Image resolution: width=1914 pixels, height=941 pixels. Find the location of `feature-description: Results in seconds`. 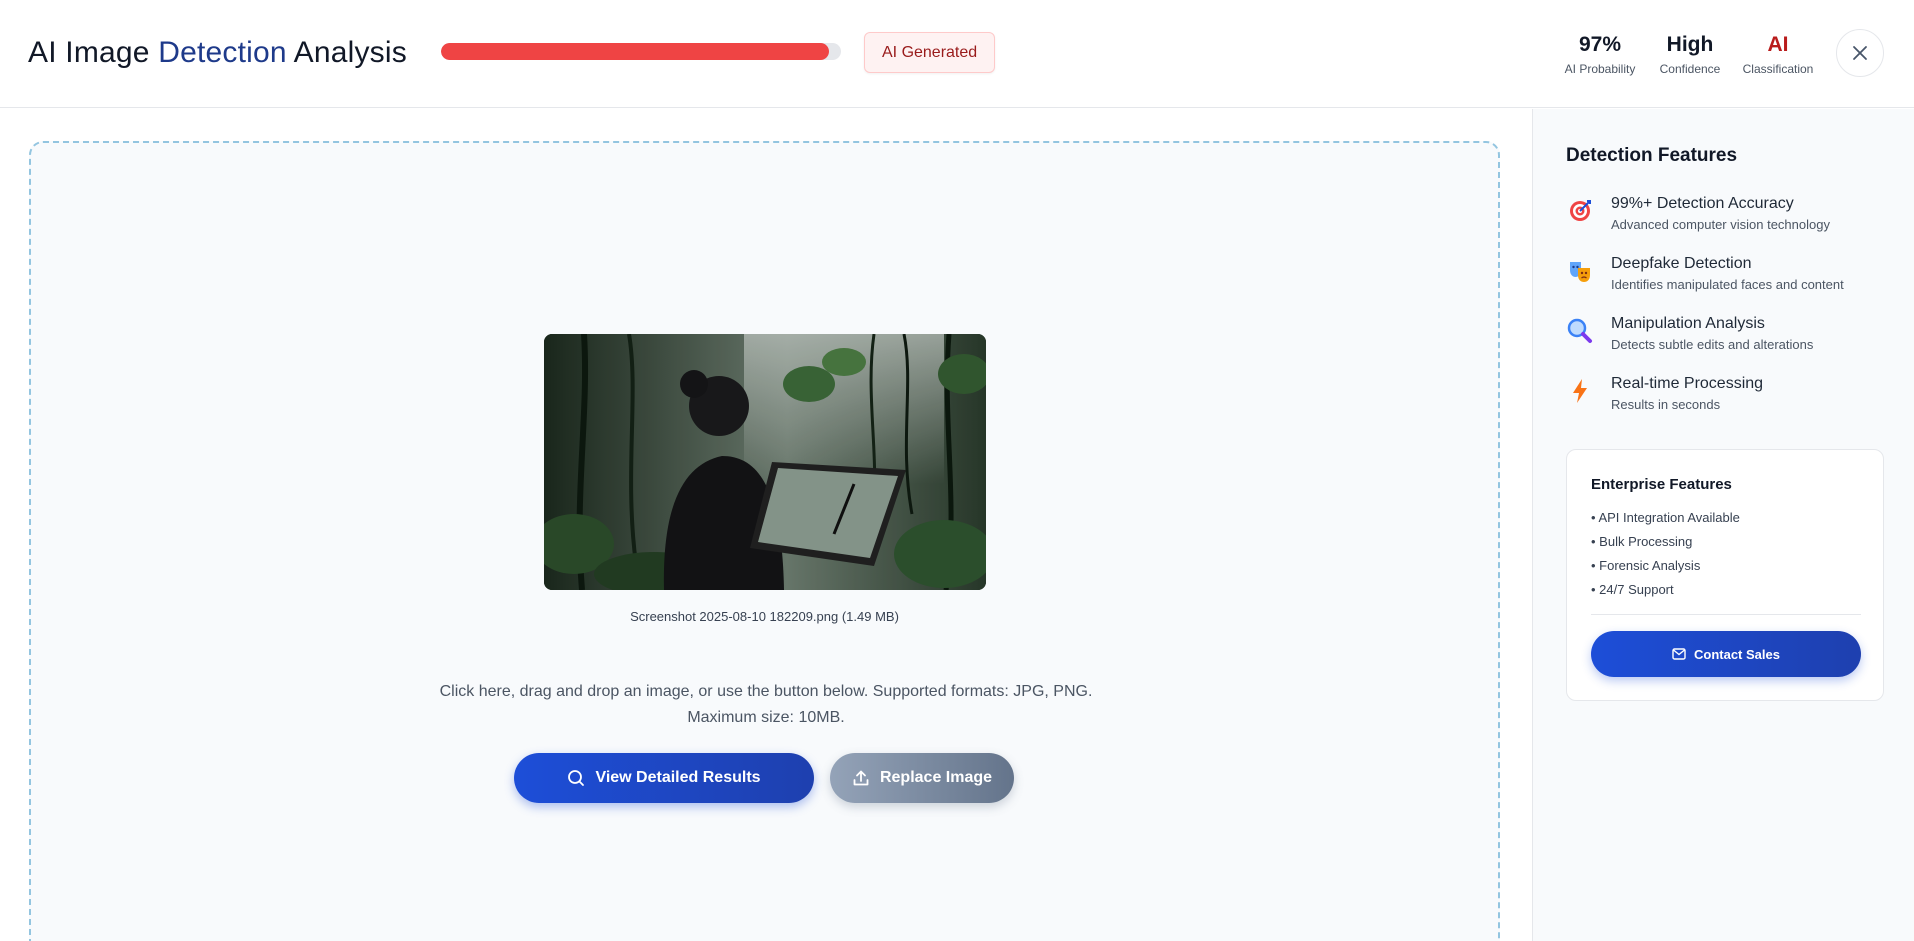

feature-description: Results in seconds is located at coordinates (1666, 404).